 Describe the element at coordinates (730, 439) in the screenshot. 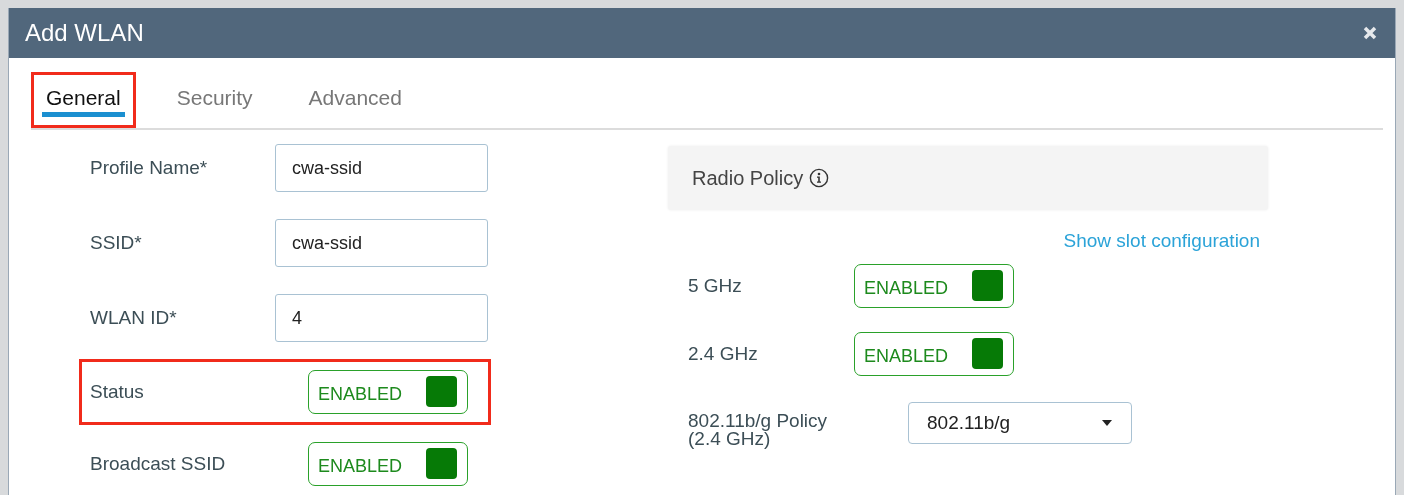

I see `field-sublabel: (2.4 GHz)` at that location.